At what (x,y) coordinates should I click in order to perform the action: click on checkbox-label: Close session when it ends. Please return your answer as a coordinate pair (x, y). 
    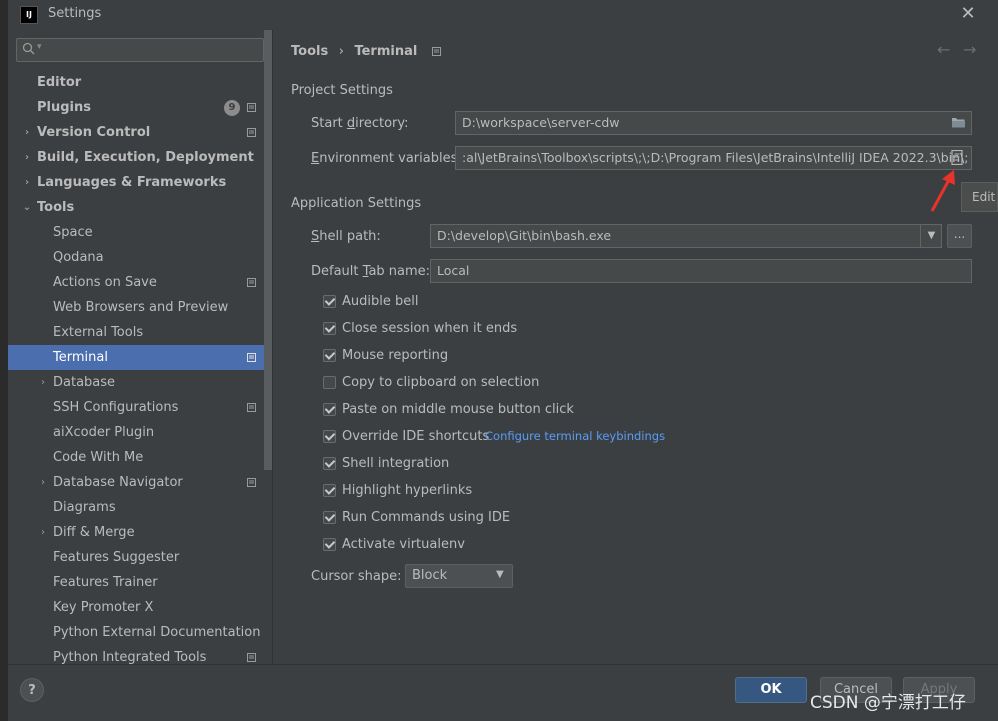
    Looking at the image, I should click on (429, 329).